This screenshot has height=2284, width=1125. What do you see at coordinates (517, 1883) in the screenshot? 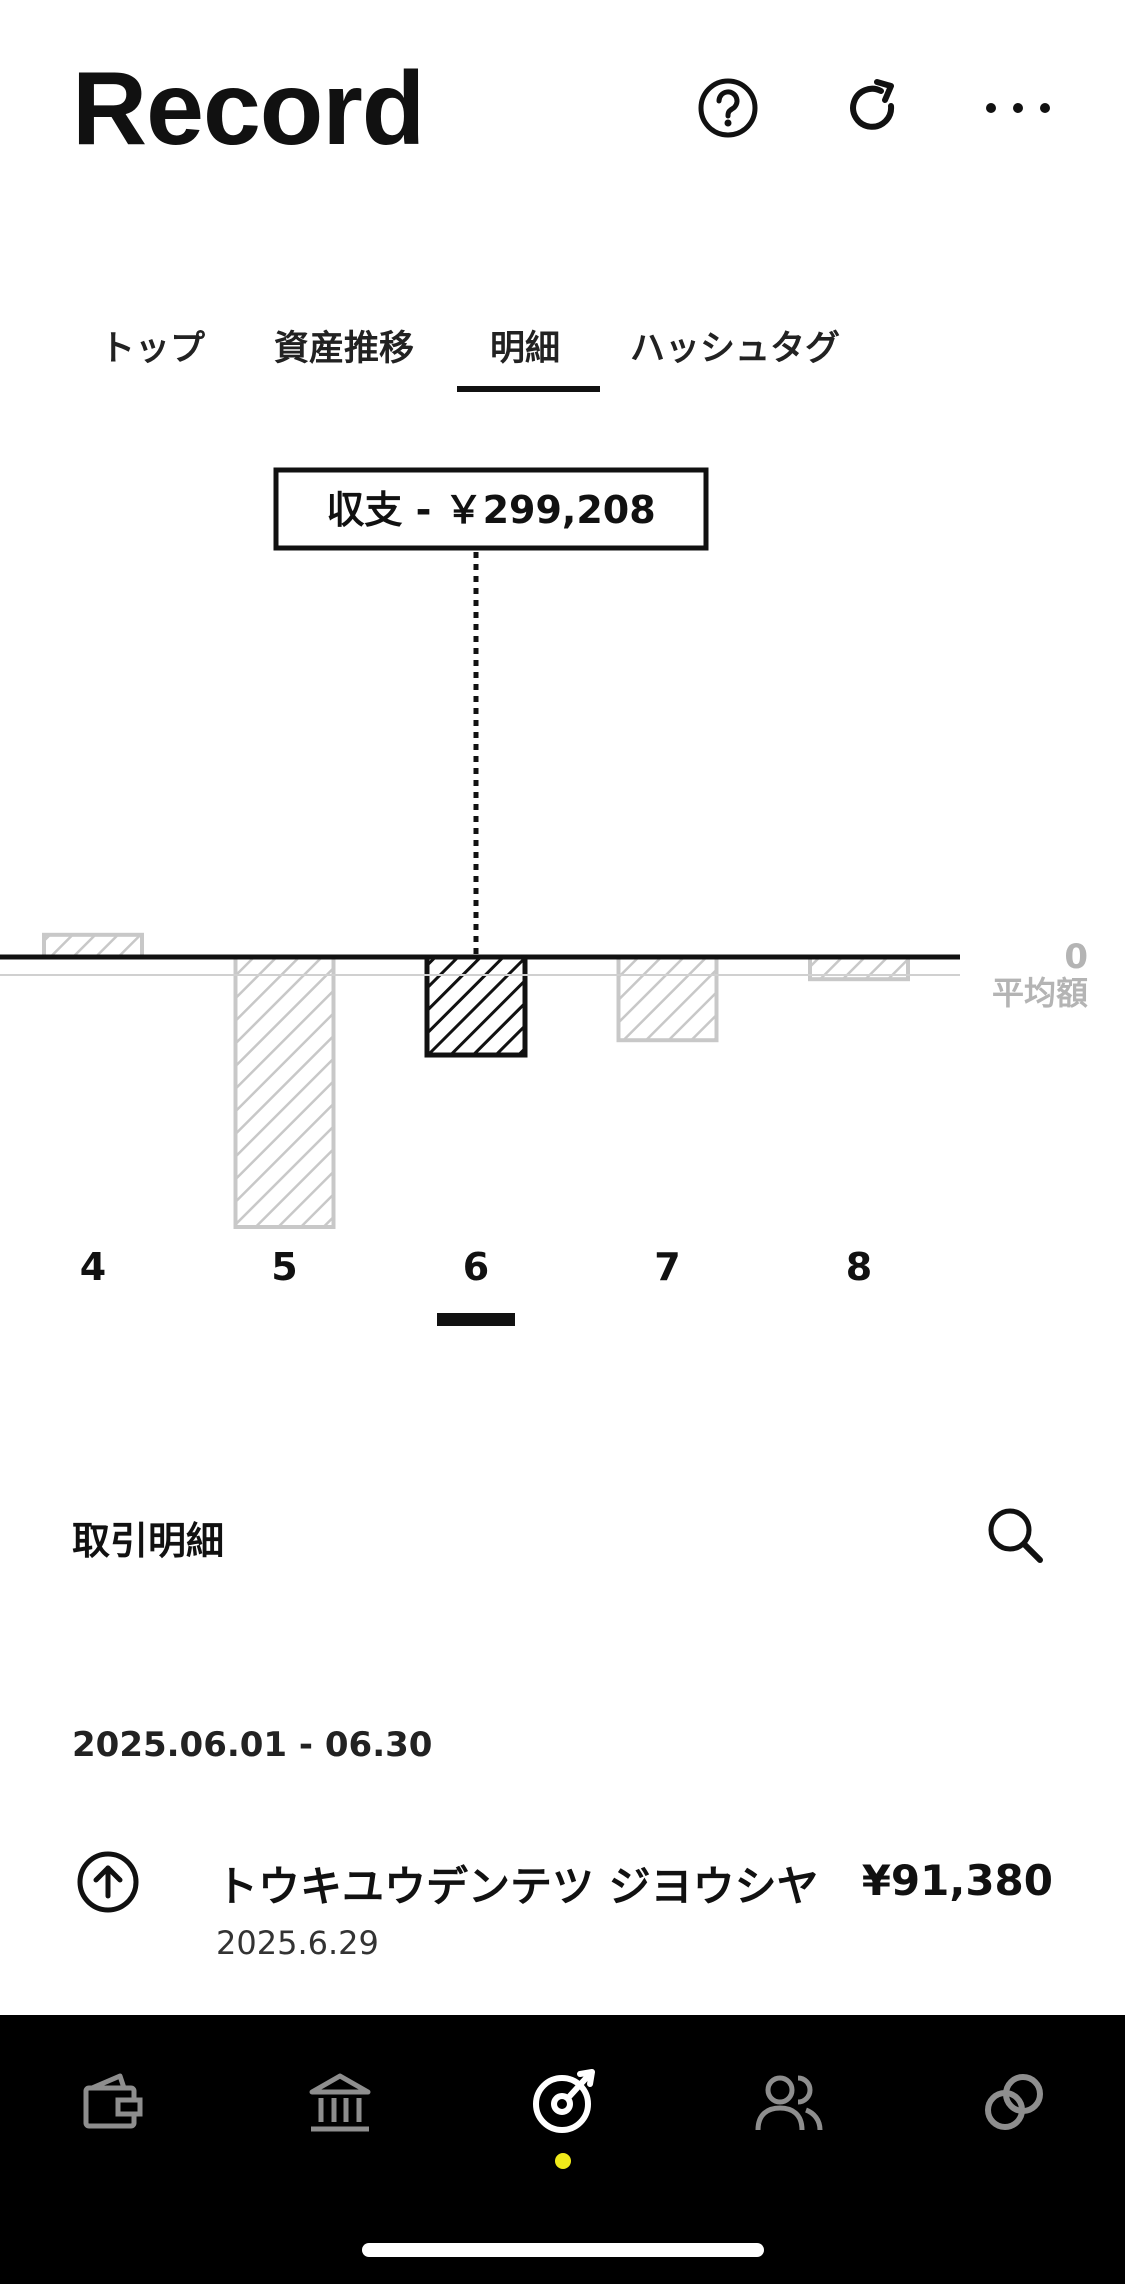
I see `transaction-name: トウキユウデンテツ ジヨウシヤ` at bounding box center [517, 1883].